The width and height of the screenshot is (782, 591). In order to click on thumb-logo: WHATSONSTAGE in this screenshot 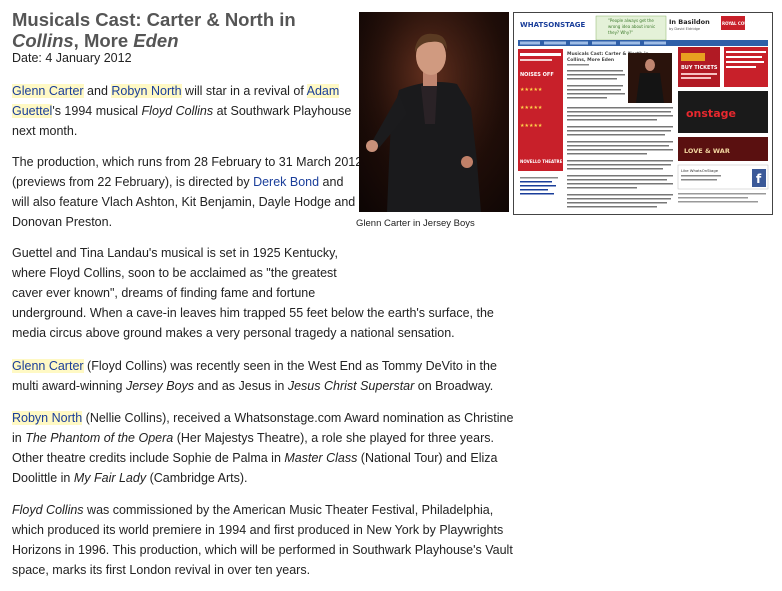, I will do `click(553, 25)`.